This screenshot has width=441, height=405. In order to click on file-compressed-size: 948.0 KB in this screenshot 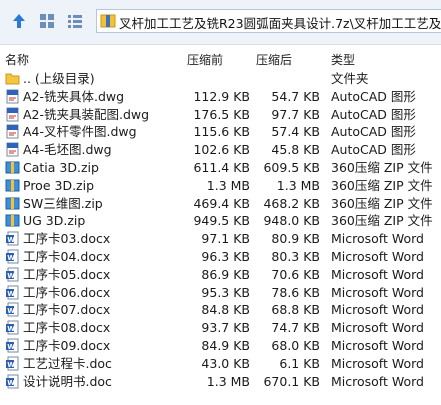, I will do `click(291, 221)`.